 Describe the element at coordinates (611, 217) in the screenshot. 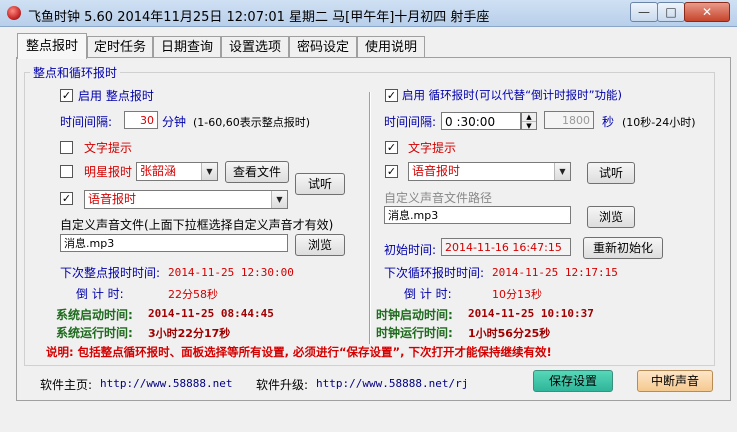

I see `right-browse-button: 浏览` at that location.